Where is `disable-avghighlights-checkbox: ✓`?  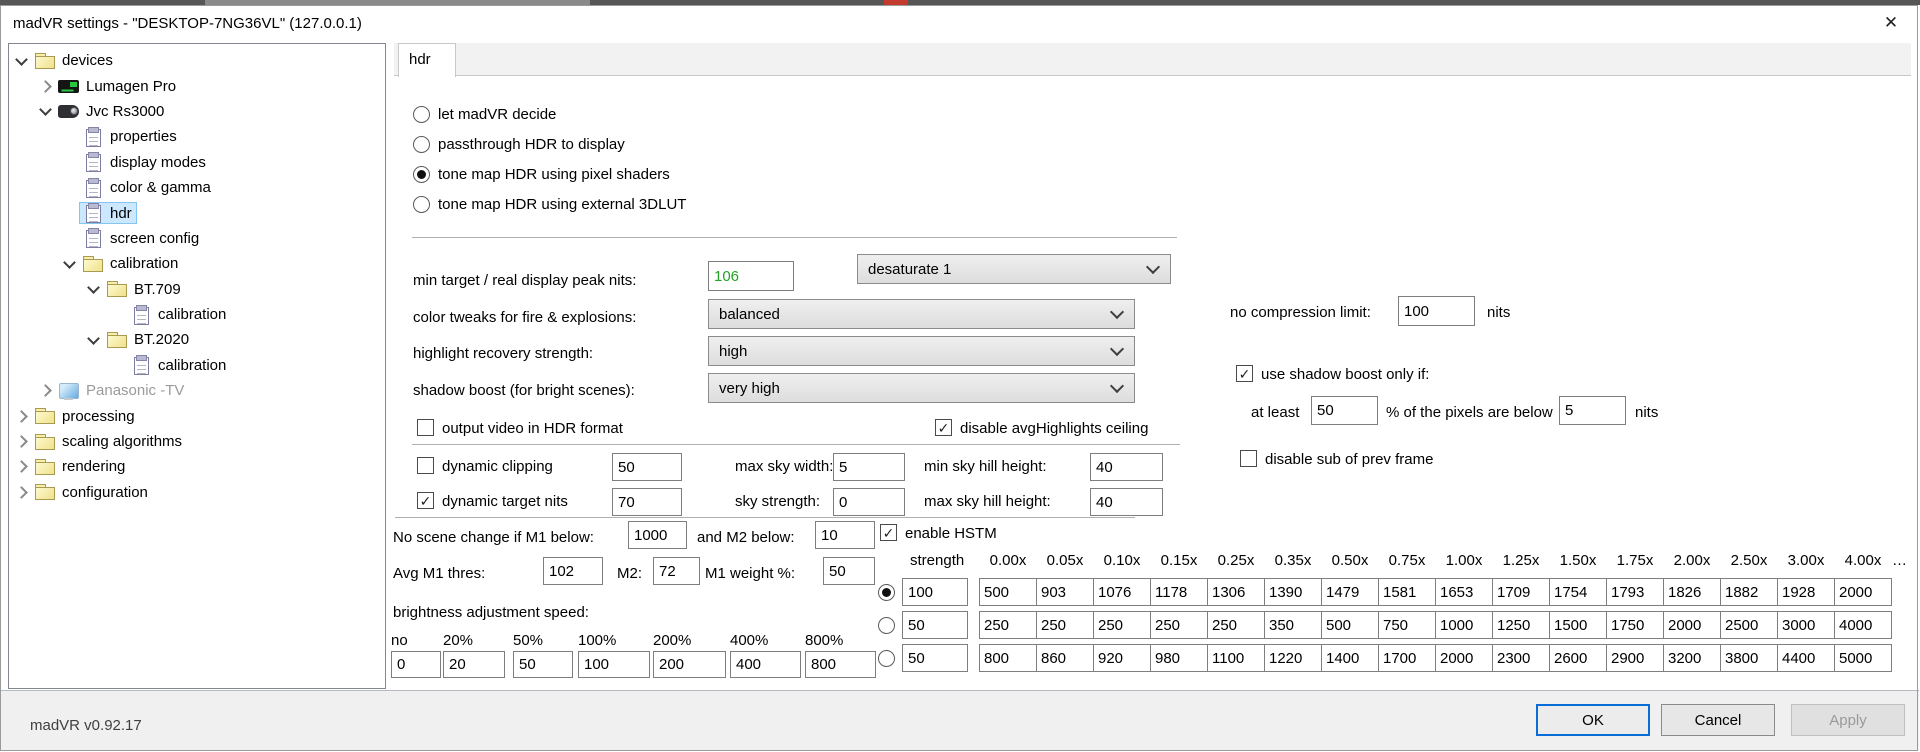
disable-avghighlights-checkbox: ✓ is located at coordinates (943, 427).